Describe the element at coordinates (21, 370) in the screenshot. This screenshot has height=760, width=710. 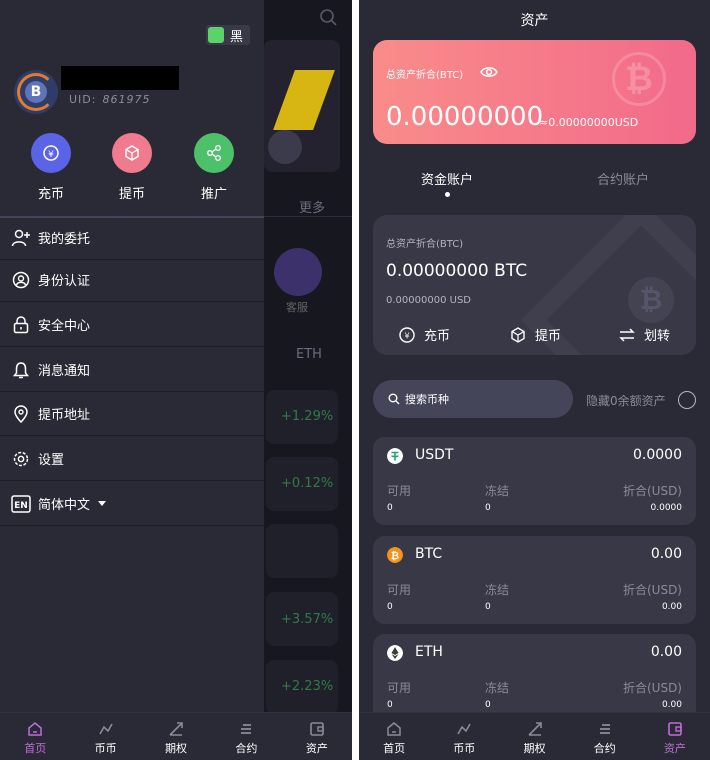
I see `bell-icon` at that location.